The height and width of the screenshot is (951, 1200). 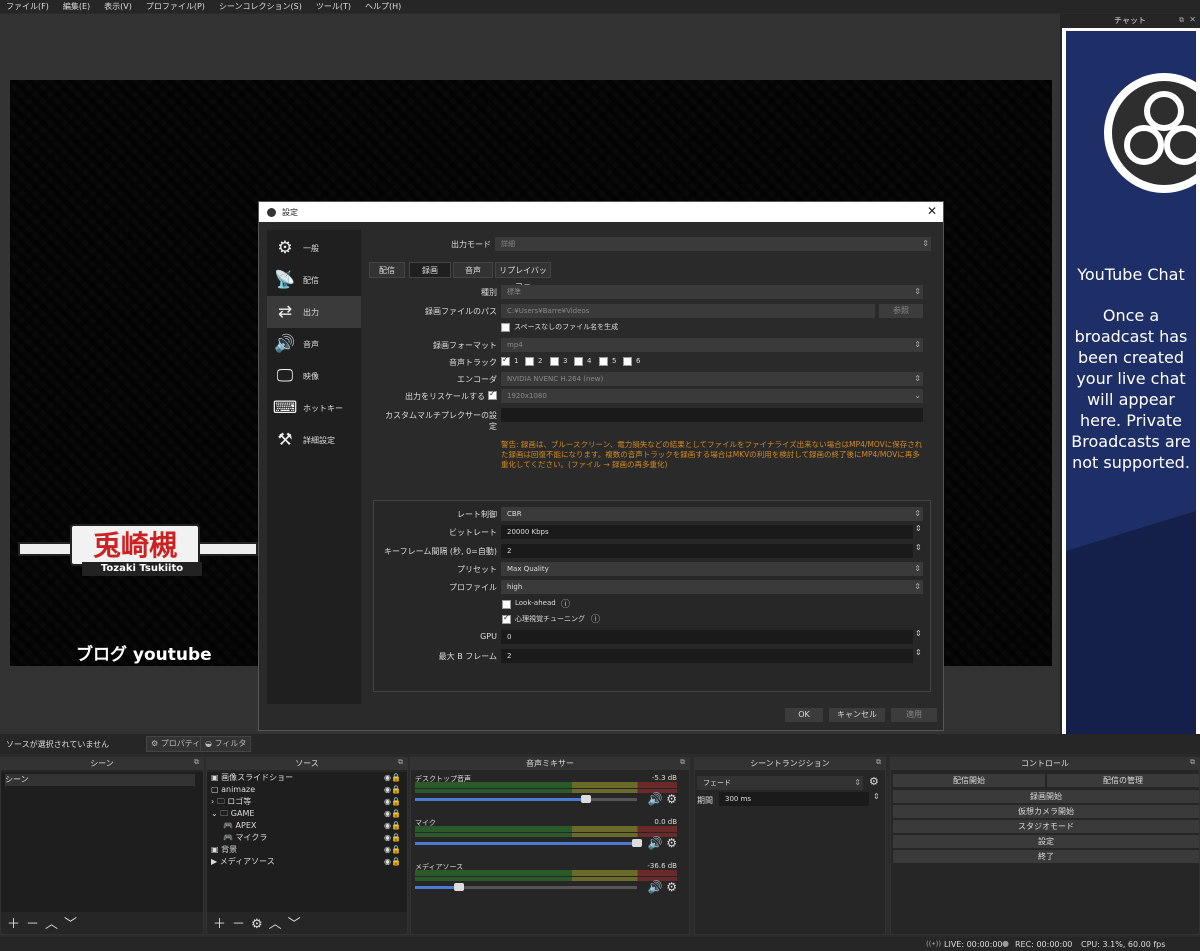 I want to click on list-item: ▢ animaze ◉ 🔒, so click(x=306, y=790).